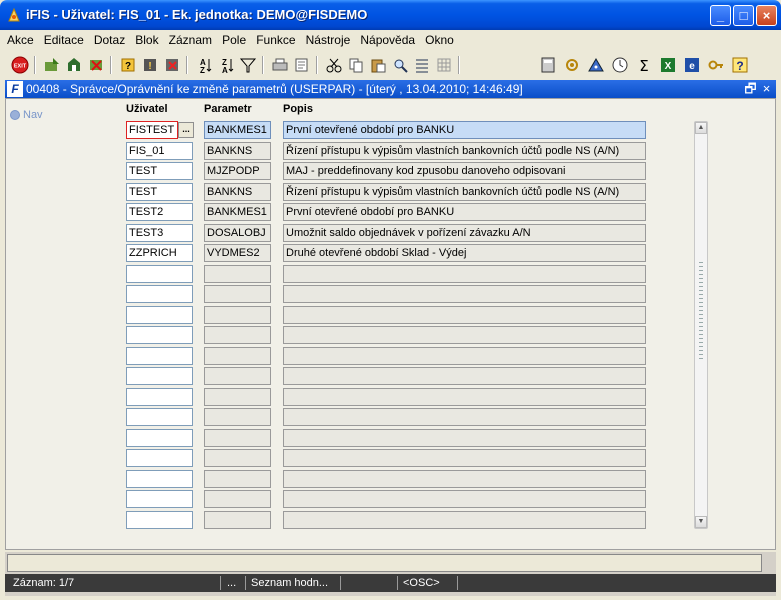 Image resolution: width=781 pixels, height=600 pixels. What do you see at coordinates (128, 65) in the screenshot?
I see `enter-query-icon: ?` at bounding box center [128, 65].